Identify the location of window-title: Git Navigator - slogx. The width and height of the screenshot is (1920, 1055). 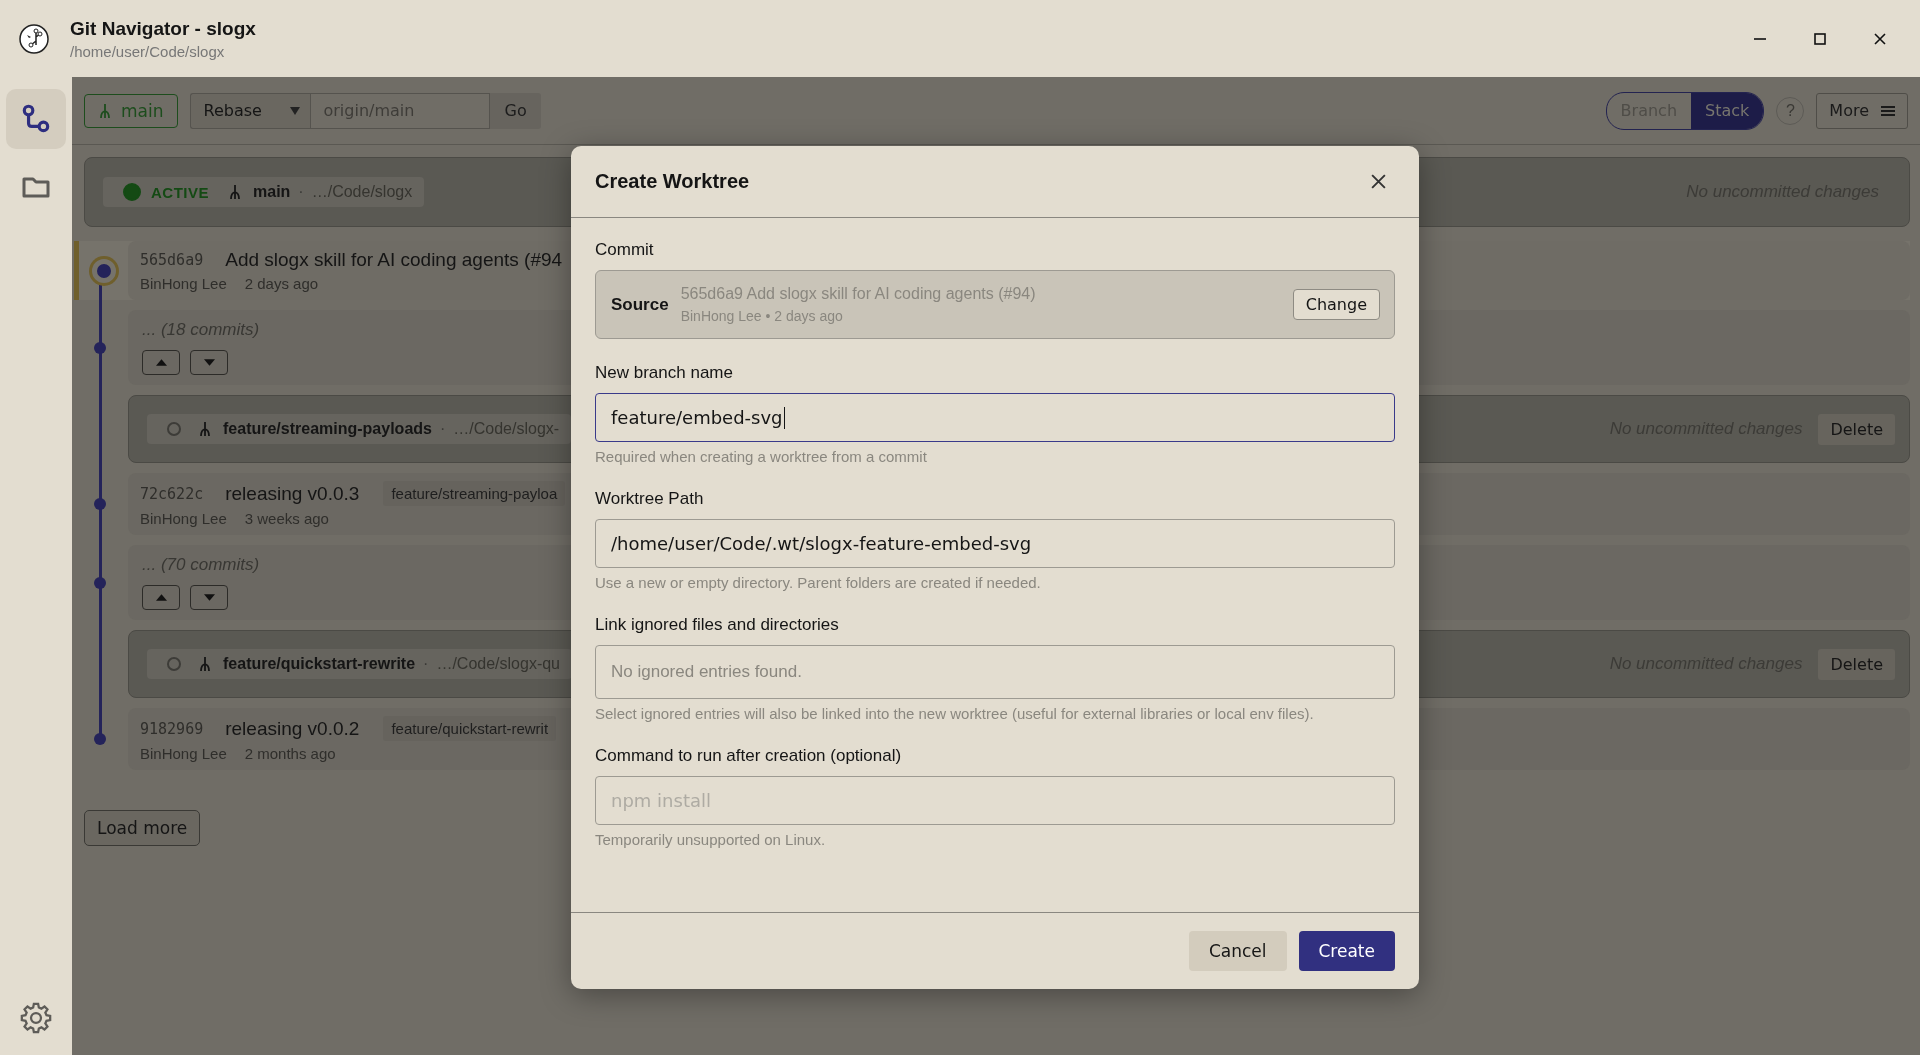
(163, 28).